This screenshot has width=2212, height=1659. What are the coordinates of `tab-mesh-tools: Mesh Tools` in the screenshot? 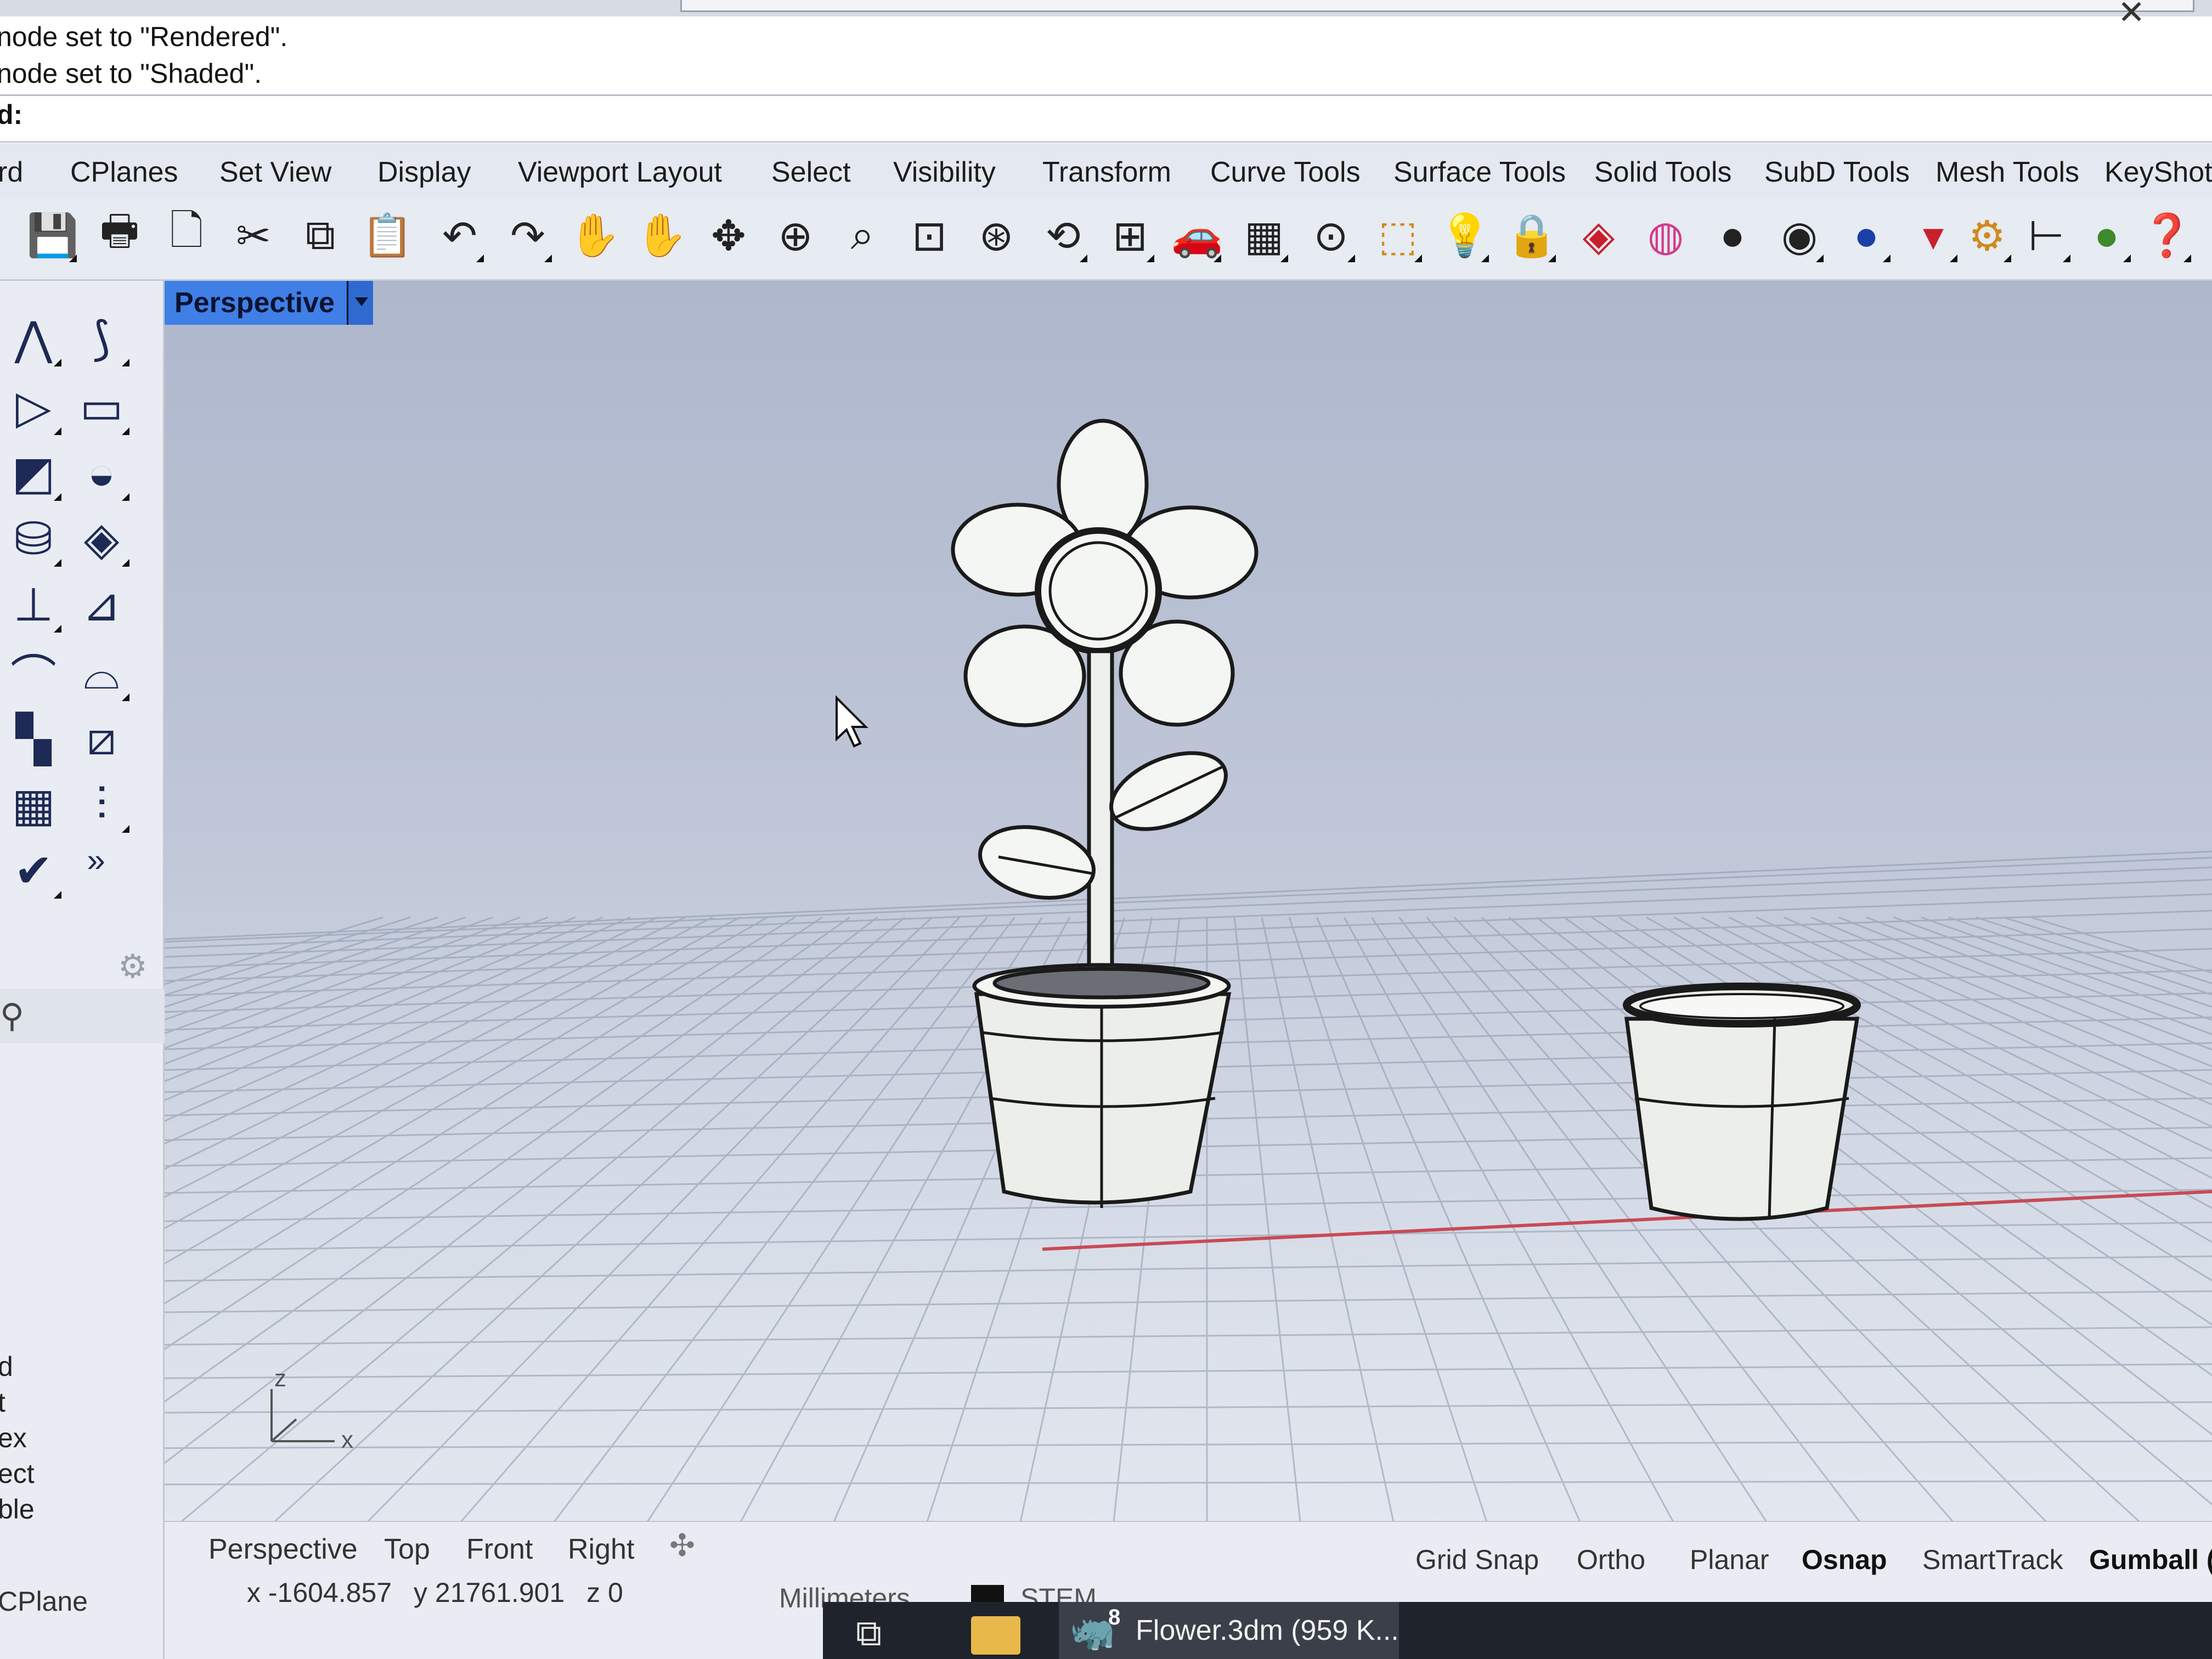 It's located at (2008, 173).